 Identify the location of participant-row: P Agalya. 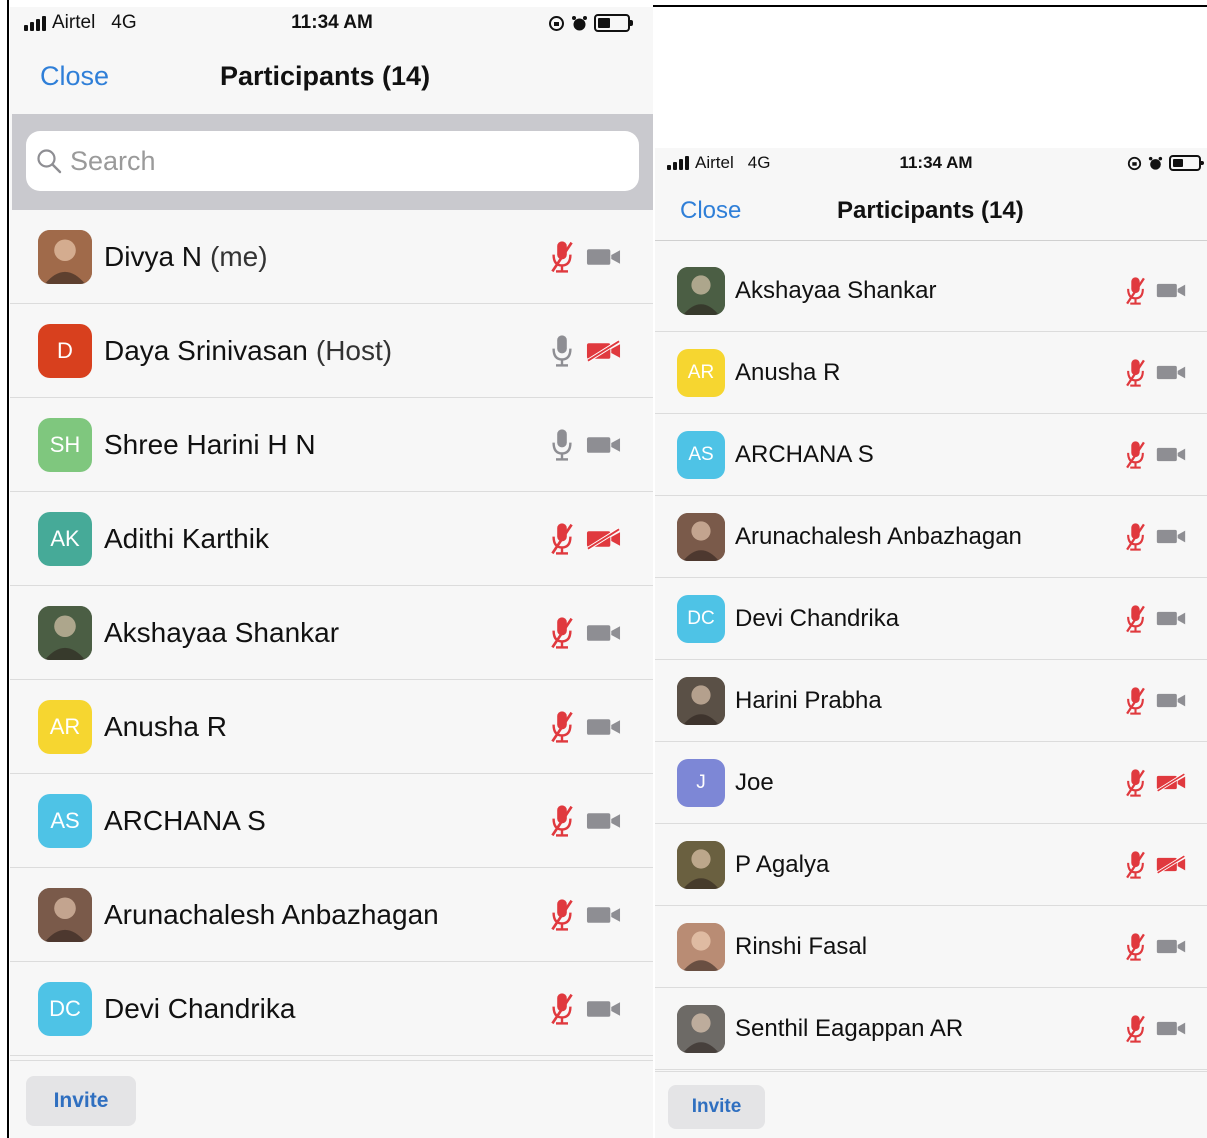
(931, 865).